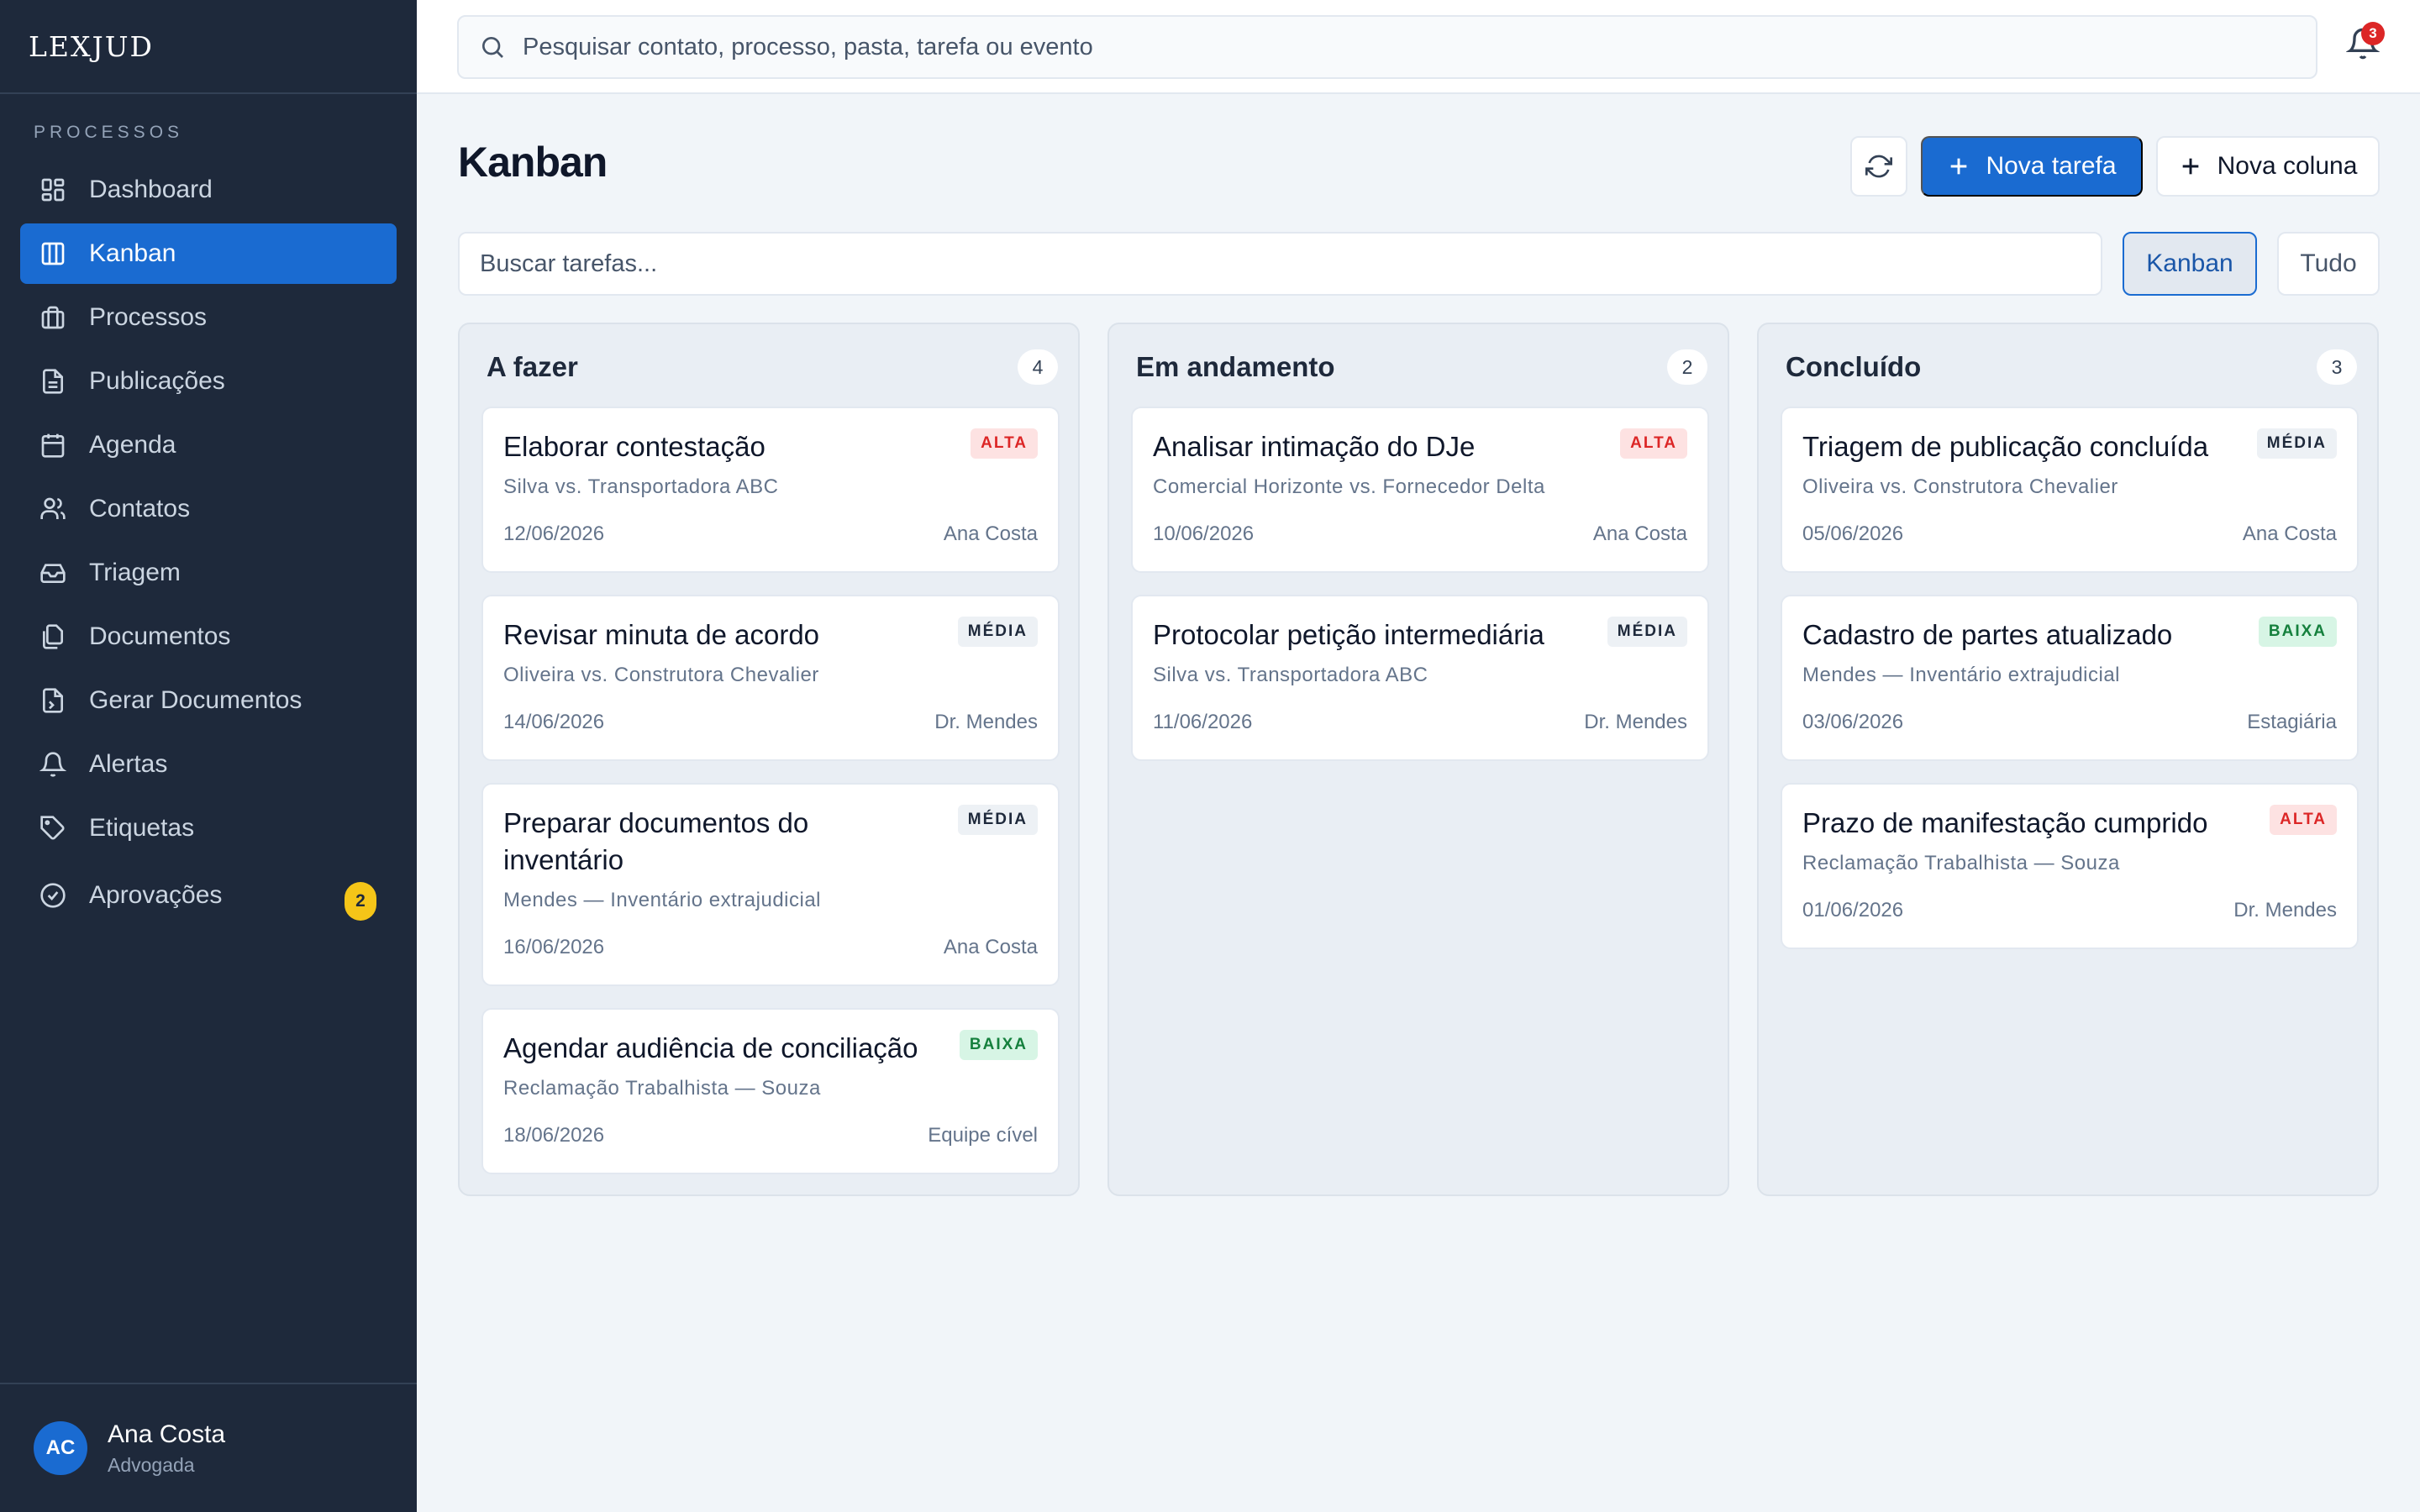  What do you see at coordinates (151, 189) in the screenshot?
I see `sidebar-item-label: Dashboard` at bounding box center [151, 189].